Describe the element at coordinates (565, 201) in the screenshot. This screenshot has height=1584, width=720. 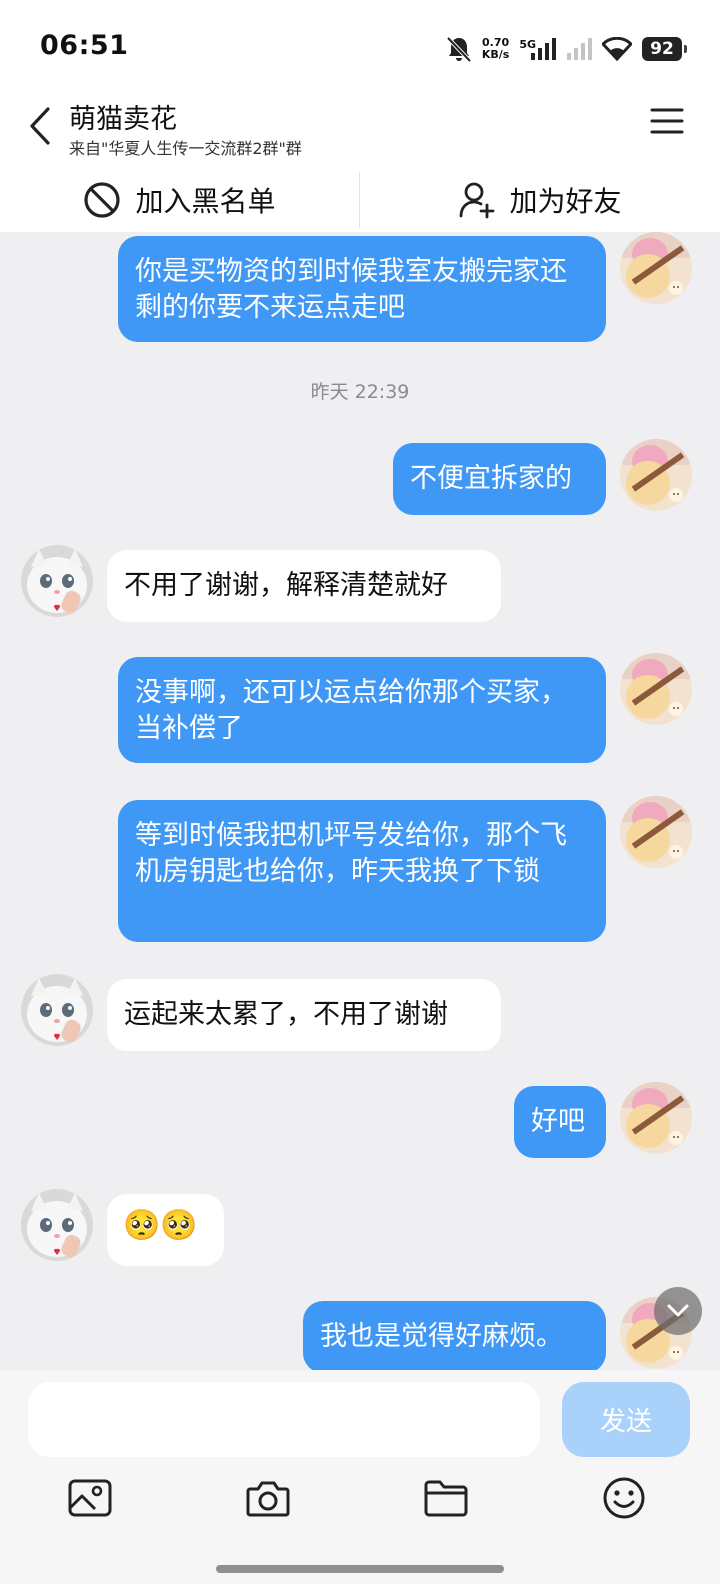
I see `add-friend-label: 加为好友` at that location.